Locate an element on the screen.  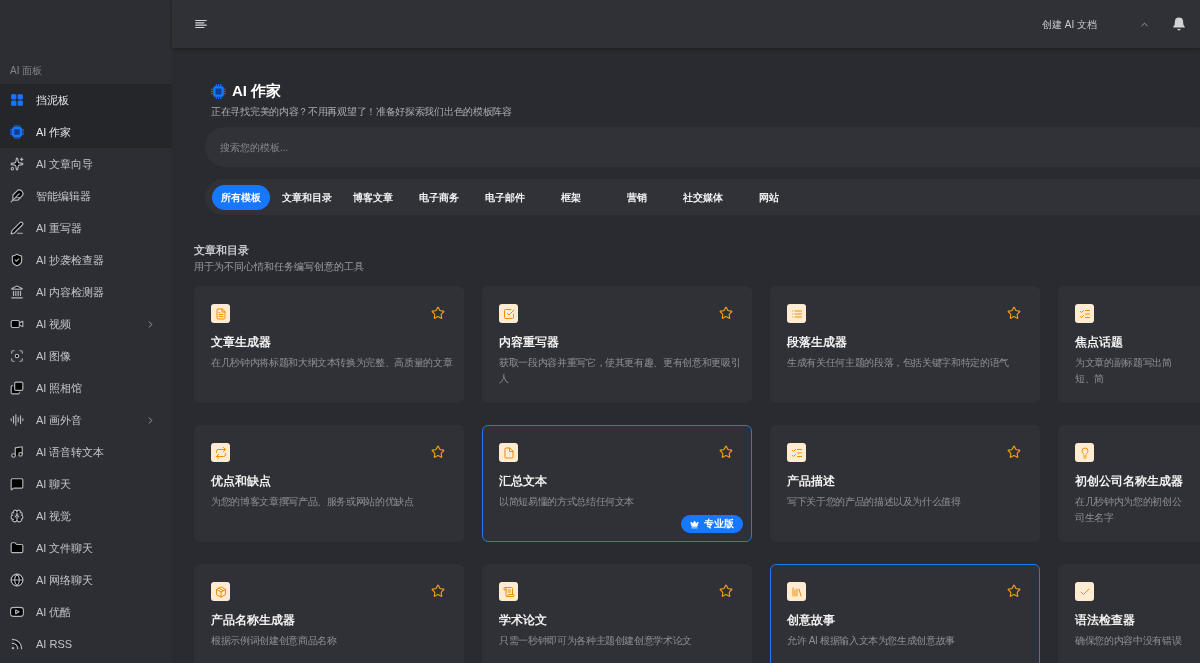
sidebar-item: 挡泥板 is located at coordinates (86, 100).